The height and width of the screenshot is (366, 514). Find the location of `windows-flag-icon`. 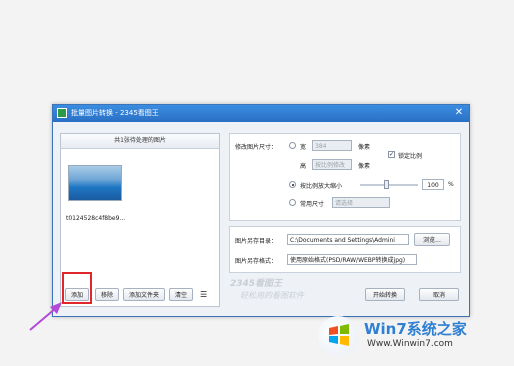

windows-flag-icon is located at coordinates (339, 335).